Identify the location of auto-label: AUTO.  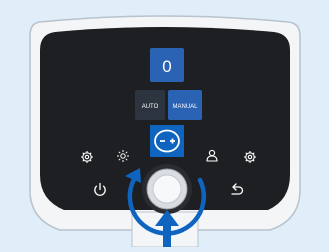
(150, 107).